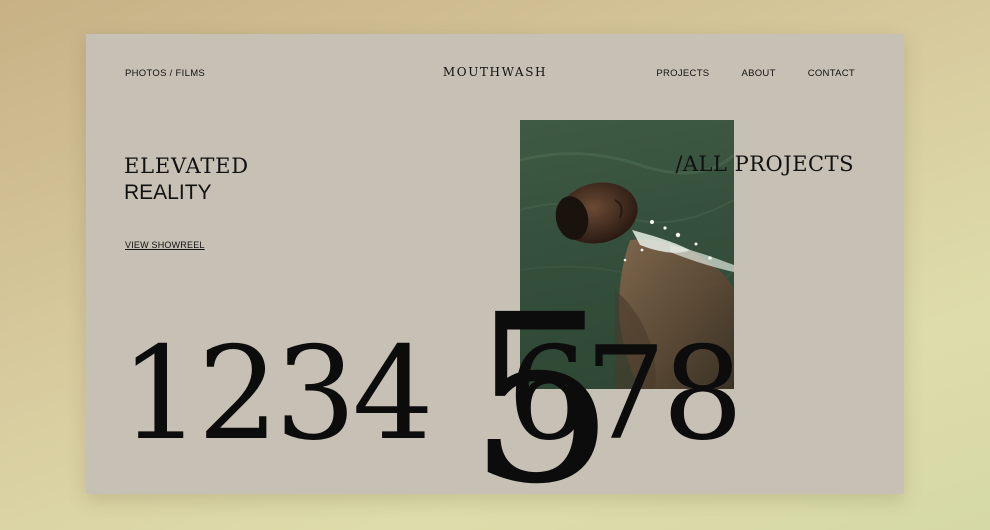 This screenshot has height=530, width=990. What do you see at coordinates (764, 164) in the screenshot?
I see `all-projects-link: /ALL PROJECTS` at bounding box center [764, 164].